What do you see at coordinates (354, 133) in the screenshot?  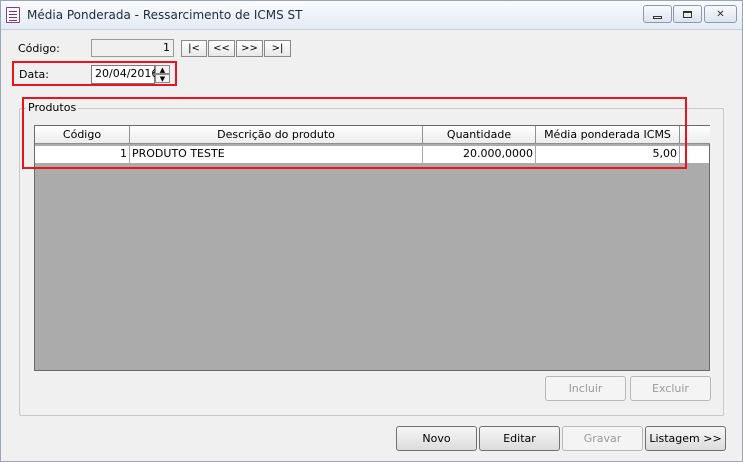 I see `produtos-highlight-box` at bounding box center [354, 133].